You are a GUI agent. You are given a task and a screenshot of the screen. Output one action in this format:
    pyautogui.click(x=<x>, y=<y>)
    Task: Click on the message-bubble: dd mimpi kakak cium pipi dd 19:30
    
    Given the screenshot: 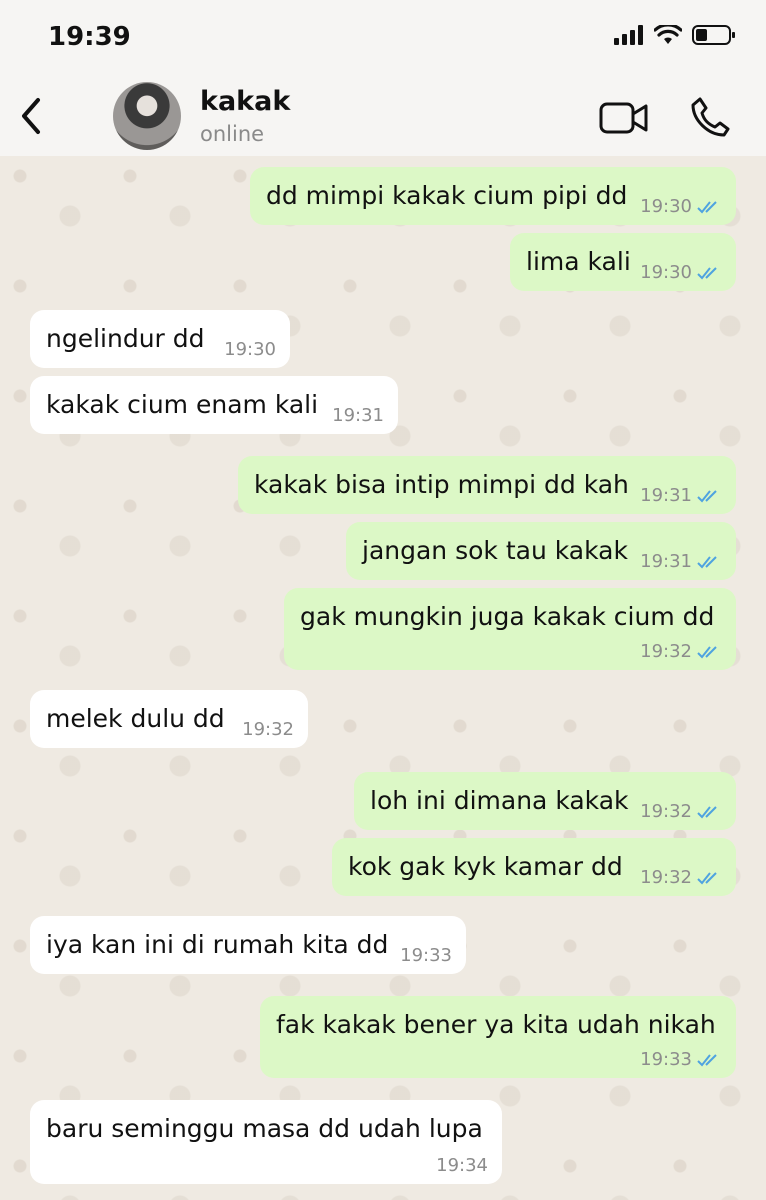 What is the action you would take?
    pyautogui.click(x=493, y=196)
    